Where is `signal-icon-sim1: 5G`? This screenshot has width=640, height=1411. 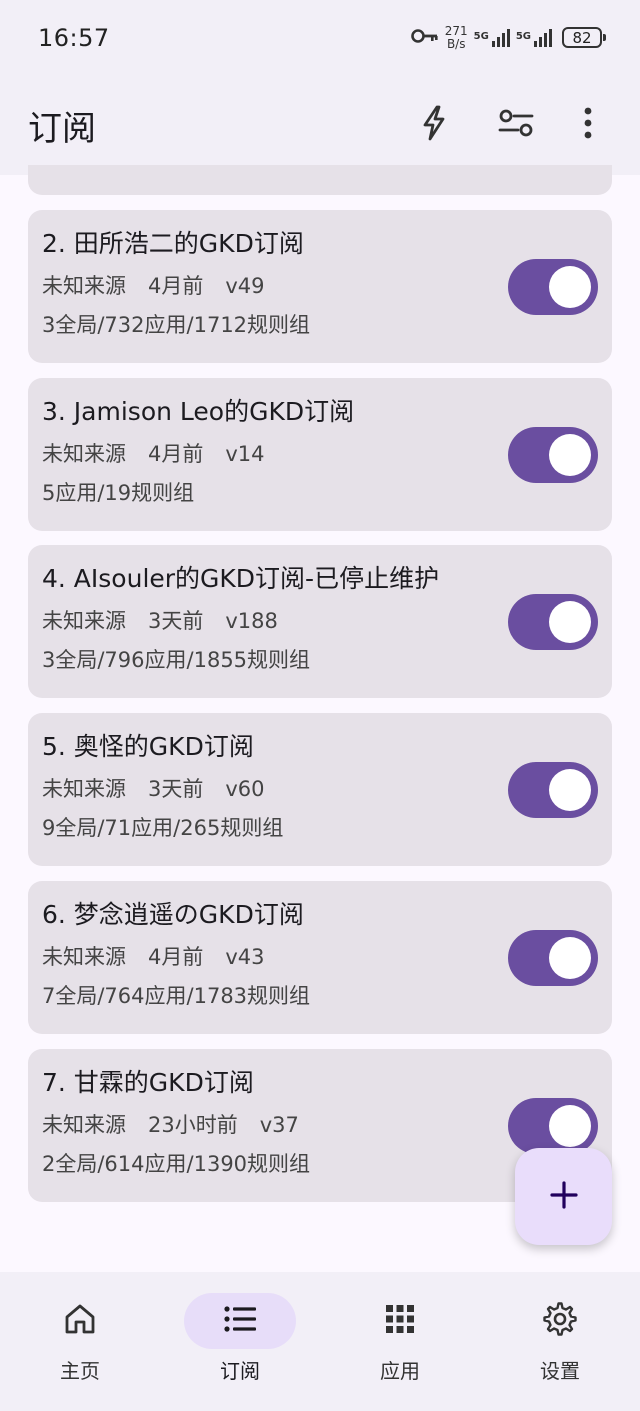 signal-icon-sim1: 5G is located at coordinates (491, 37).